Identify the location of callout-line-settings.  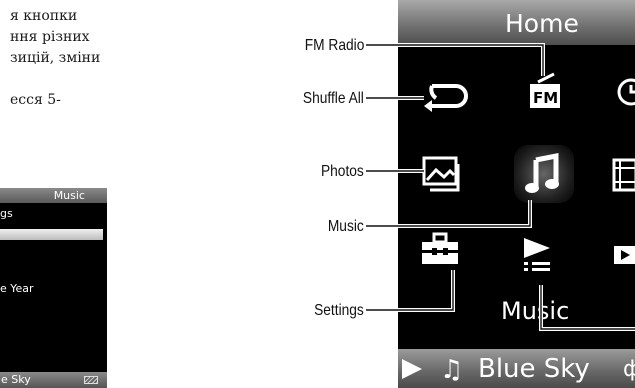
(410, 290).